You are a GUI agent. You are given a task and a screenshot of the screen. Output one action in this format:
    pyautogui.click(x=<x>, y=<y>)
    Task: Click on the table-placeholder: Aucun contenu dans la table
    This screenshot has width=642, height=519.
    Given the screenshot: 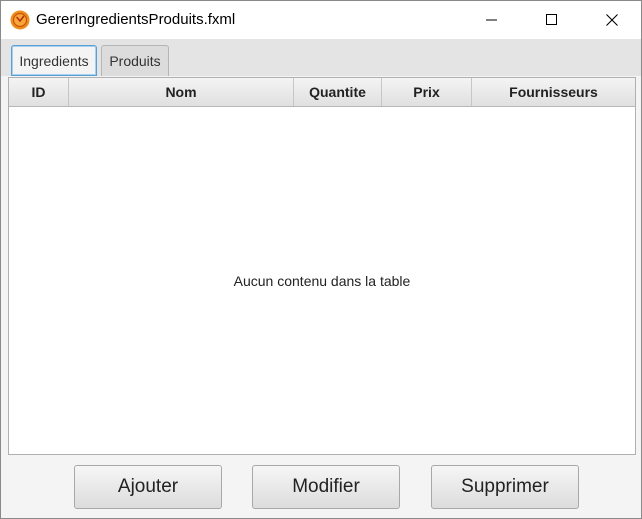 What is the action you would take?
    pyautogui.click(x=322, y=281)
    